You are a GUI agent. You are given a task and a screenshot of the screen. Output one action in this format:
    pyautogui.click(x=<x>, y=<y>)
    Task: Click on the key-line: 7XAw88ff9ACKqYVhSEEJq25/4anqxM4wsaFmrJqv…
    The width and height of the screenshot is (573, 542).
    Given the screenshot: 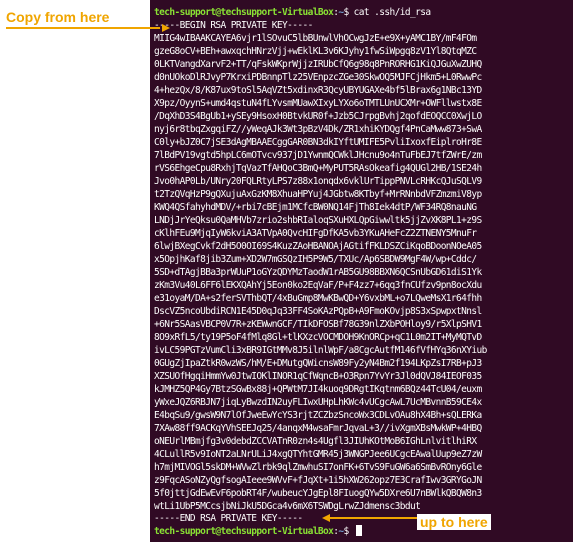 What is the action you would take?
    pyautogui.click(x=318, y=428)
    